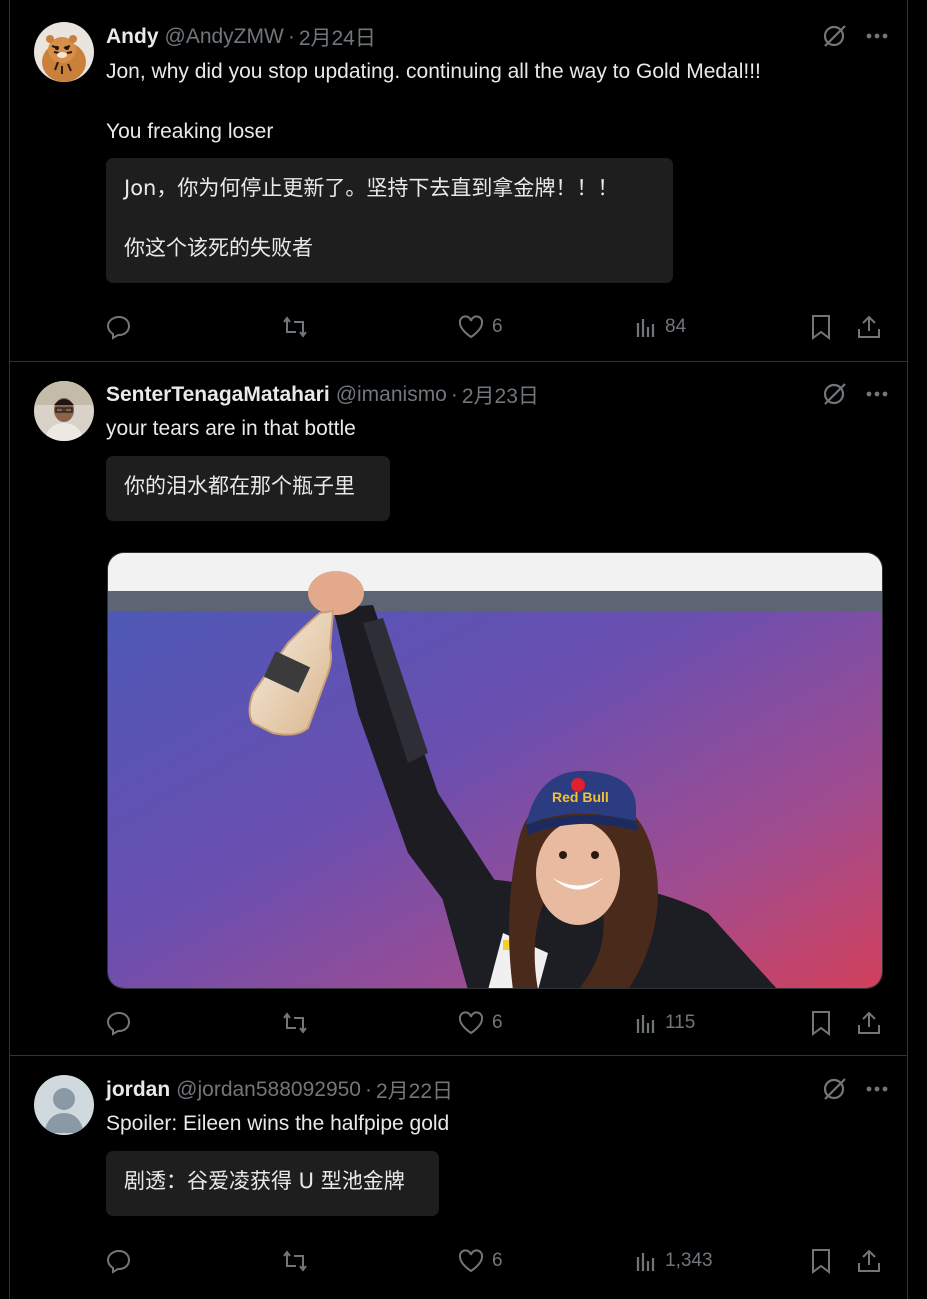  I want to click on default-avatar-icon, so click(64, 1105).